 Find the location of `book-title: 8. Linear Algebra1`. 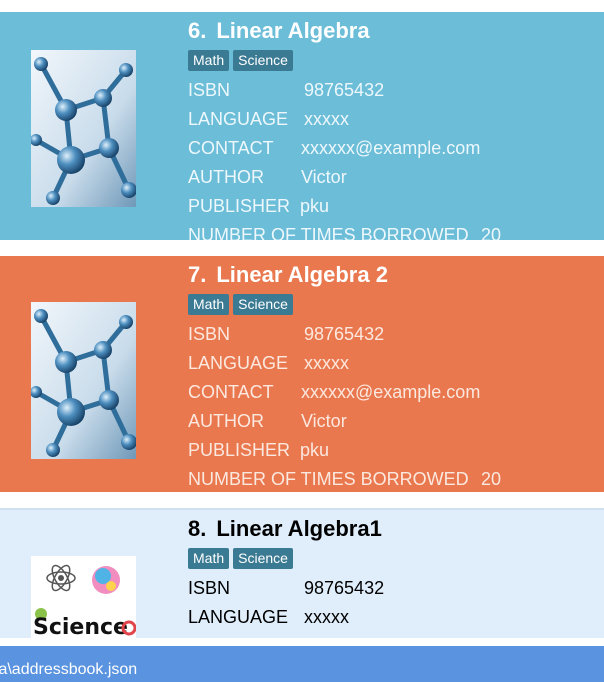

book-title: 8. Linear Algebra1 is located at coordinates (396, 530).